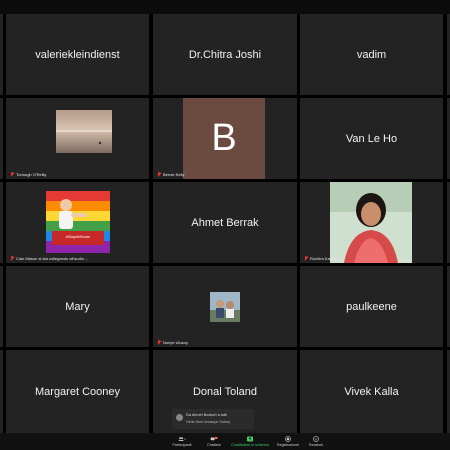  Describe the element at coordinates (288, 439) in the screenshot. I see `record-icon` at that location.